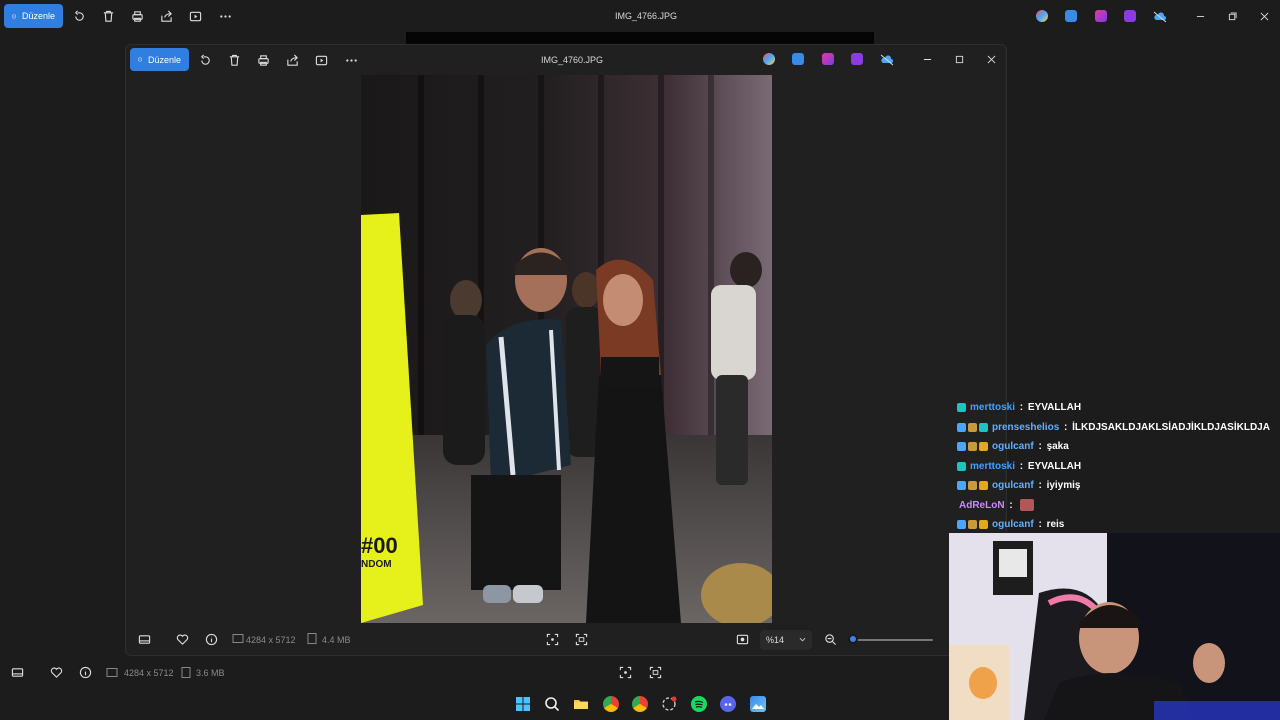 The width and height of the screenshot is (1280, 720). I want to click on chat-message-text: reis, so click(1055, 525).